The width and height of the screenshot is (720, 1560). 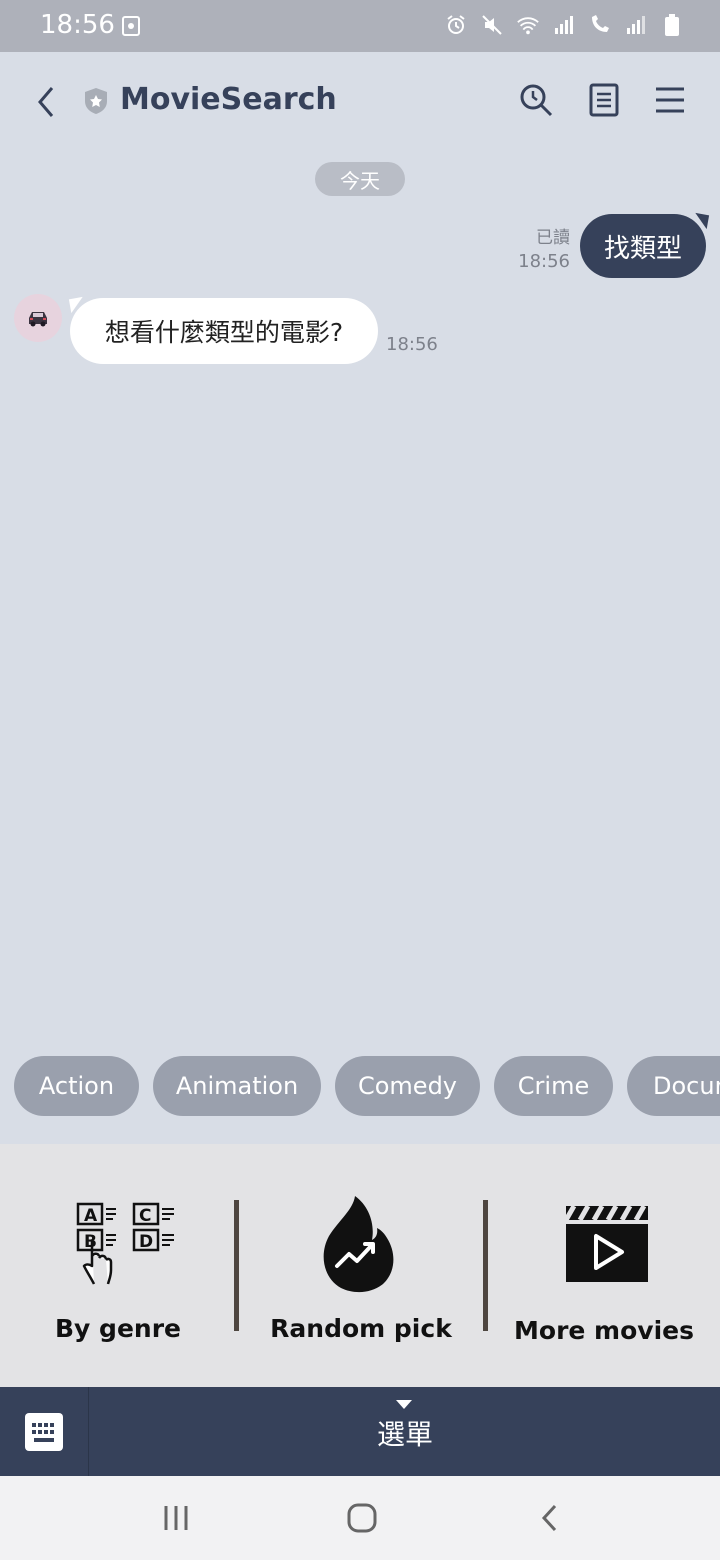 What do you see at coordinates (361, 1328) in the screenshot?
I see `rich-menu-label: Random pick` at bounding box center [361, 1328].